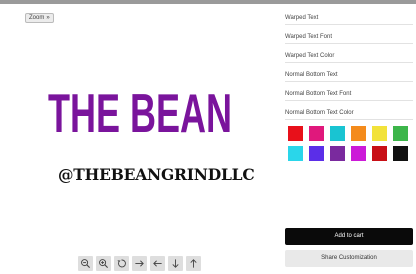 The height and width of the screenshot is (274, 416). What do you see at coordinates (349, 37) in the screenshot?
I see `warped-text-font-field: Warped Text Font` at bounding box center [349, 37].